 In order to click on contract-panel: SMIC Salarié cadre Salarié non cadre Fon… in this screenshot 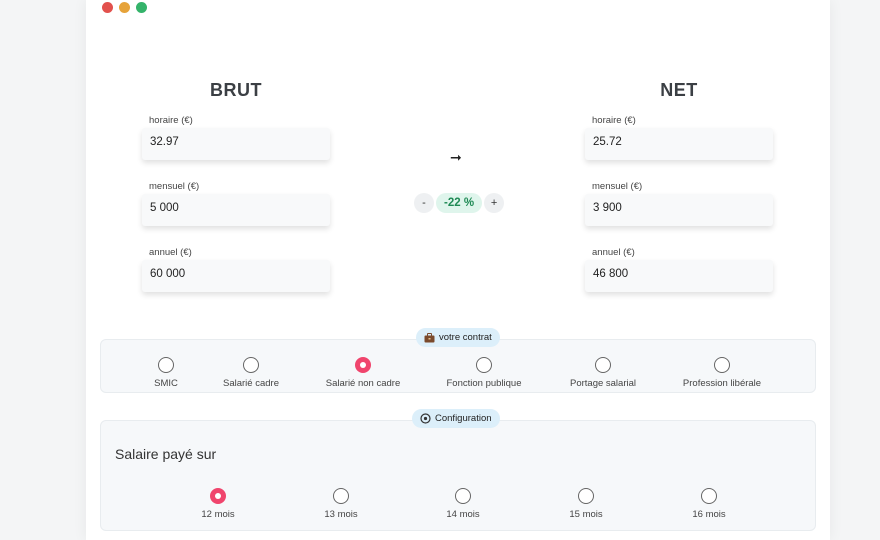, I will do `click(458, 366)`.